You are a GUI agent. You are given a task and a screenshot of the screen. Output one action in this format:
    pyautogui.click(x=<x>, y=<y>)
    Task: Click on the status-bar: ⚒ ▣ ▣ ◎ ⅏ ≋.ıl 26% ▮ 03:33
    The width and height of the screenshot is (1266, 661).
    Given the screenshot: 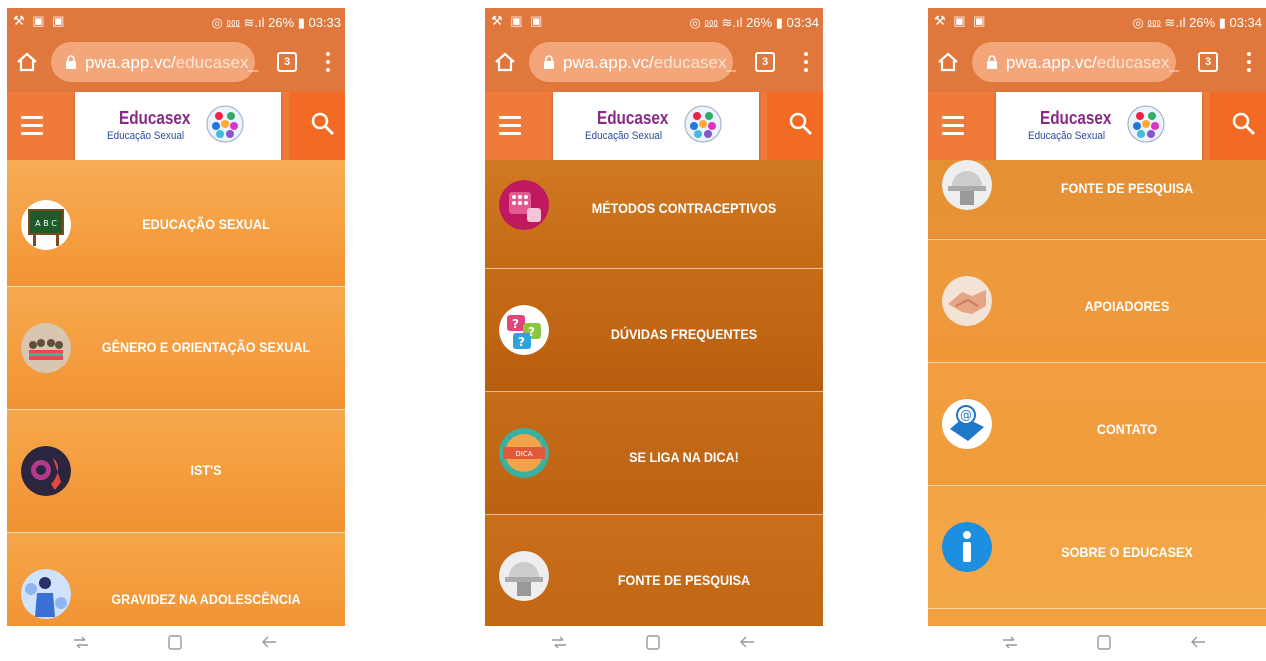 What is the action you would take?
    pyautogui.click(x=176, y=21)
    